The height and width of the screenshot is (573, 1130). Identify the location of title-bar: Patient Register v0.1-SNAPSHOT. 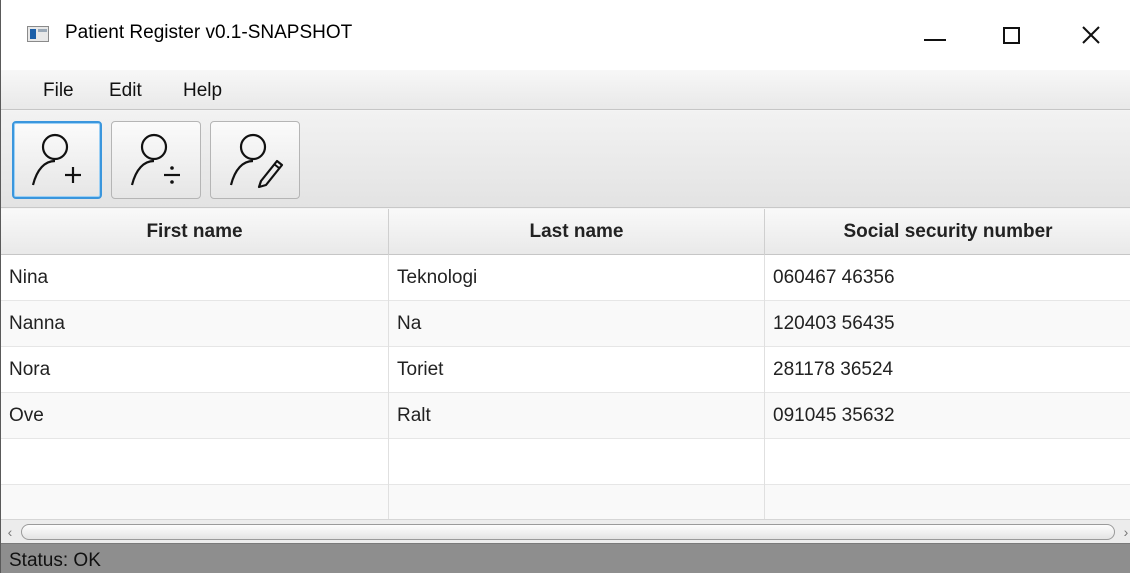
(565, 35).